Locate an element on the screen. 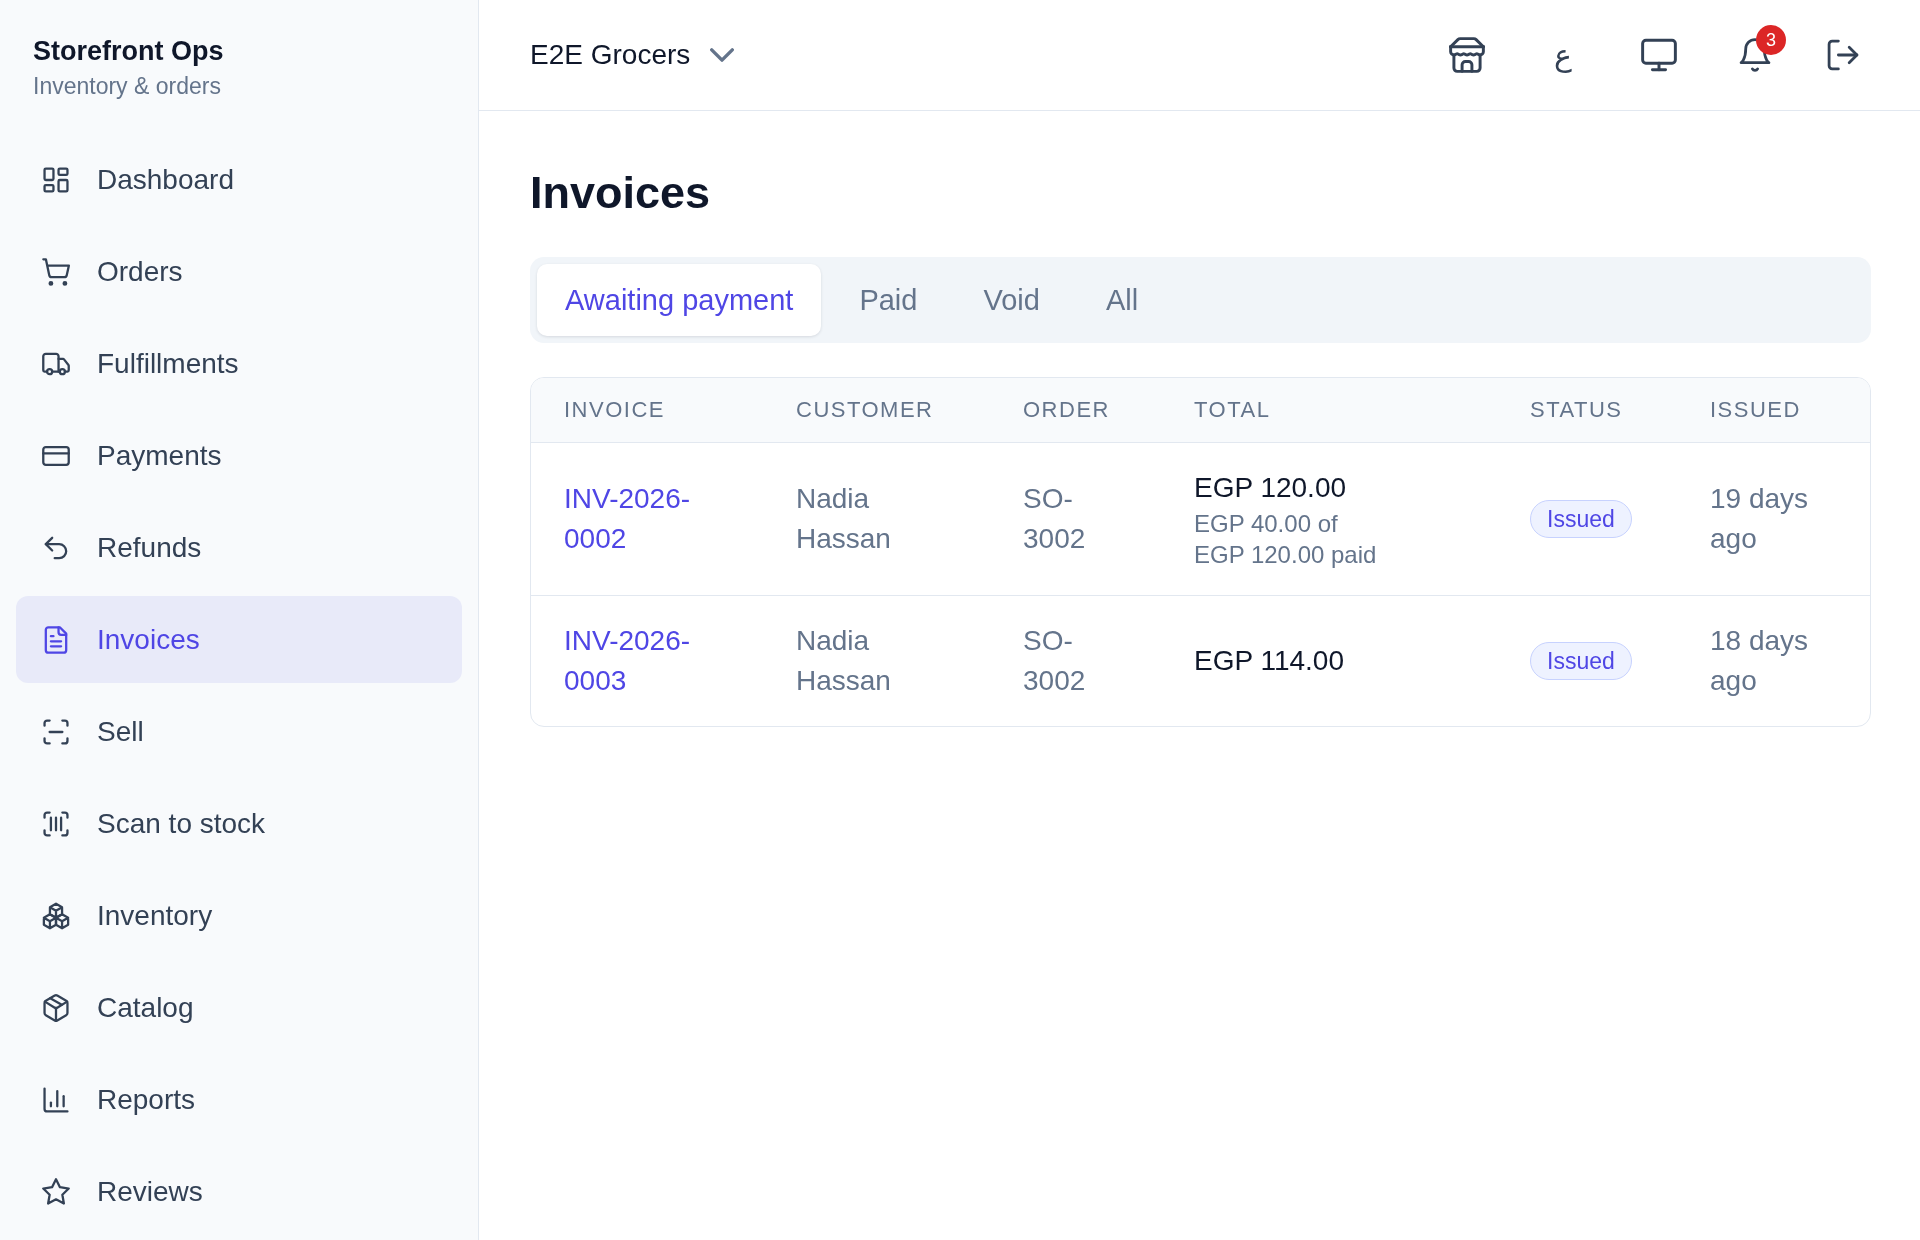  brand-subtitle: Inventory & orders is located at coordinates (127, 86).